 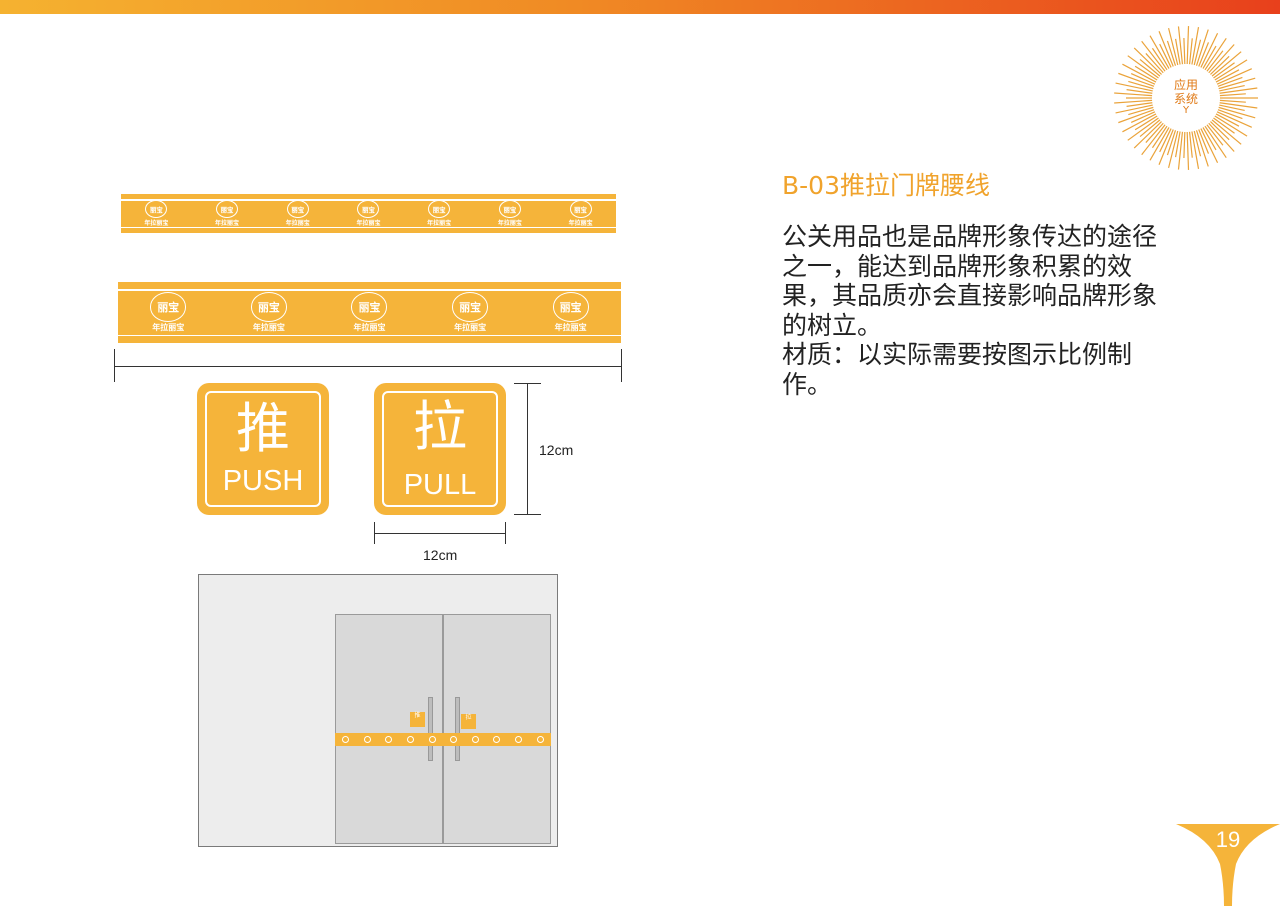 I want to click on right-door-handle, so click(x=457, y=729).